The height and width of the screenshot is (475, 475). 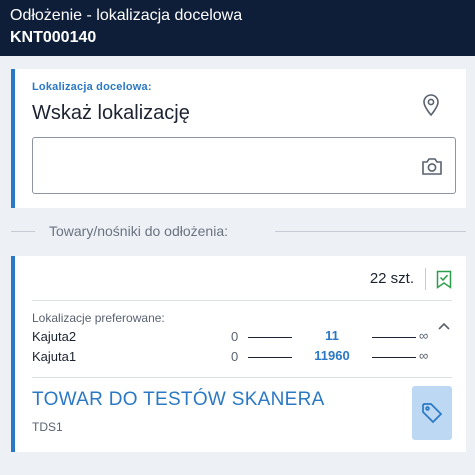 I want to click on tag-icon, so click(x=432, y=413).